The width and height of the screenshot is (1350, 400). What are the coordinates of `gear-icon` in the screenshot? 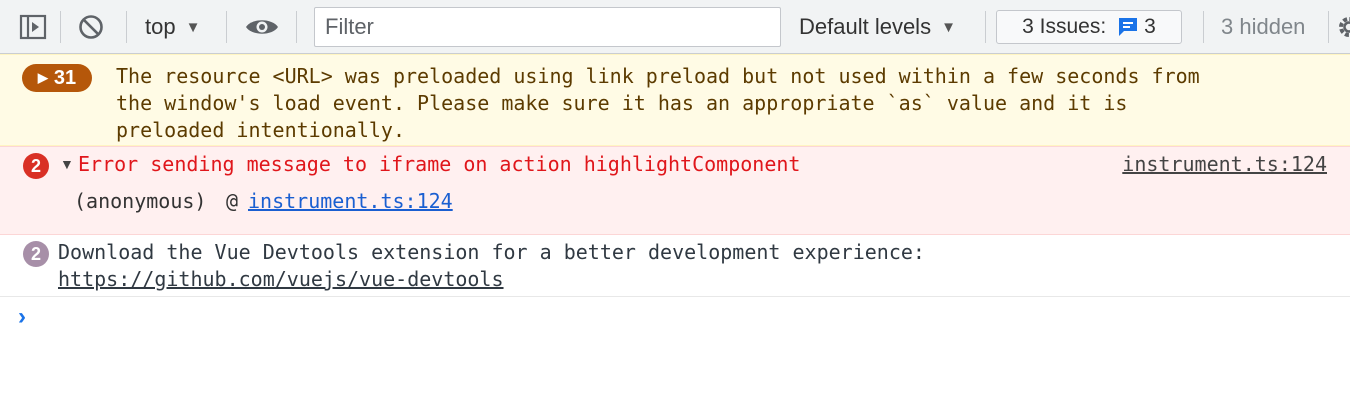 It's located at (1344, 27).